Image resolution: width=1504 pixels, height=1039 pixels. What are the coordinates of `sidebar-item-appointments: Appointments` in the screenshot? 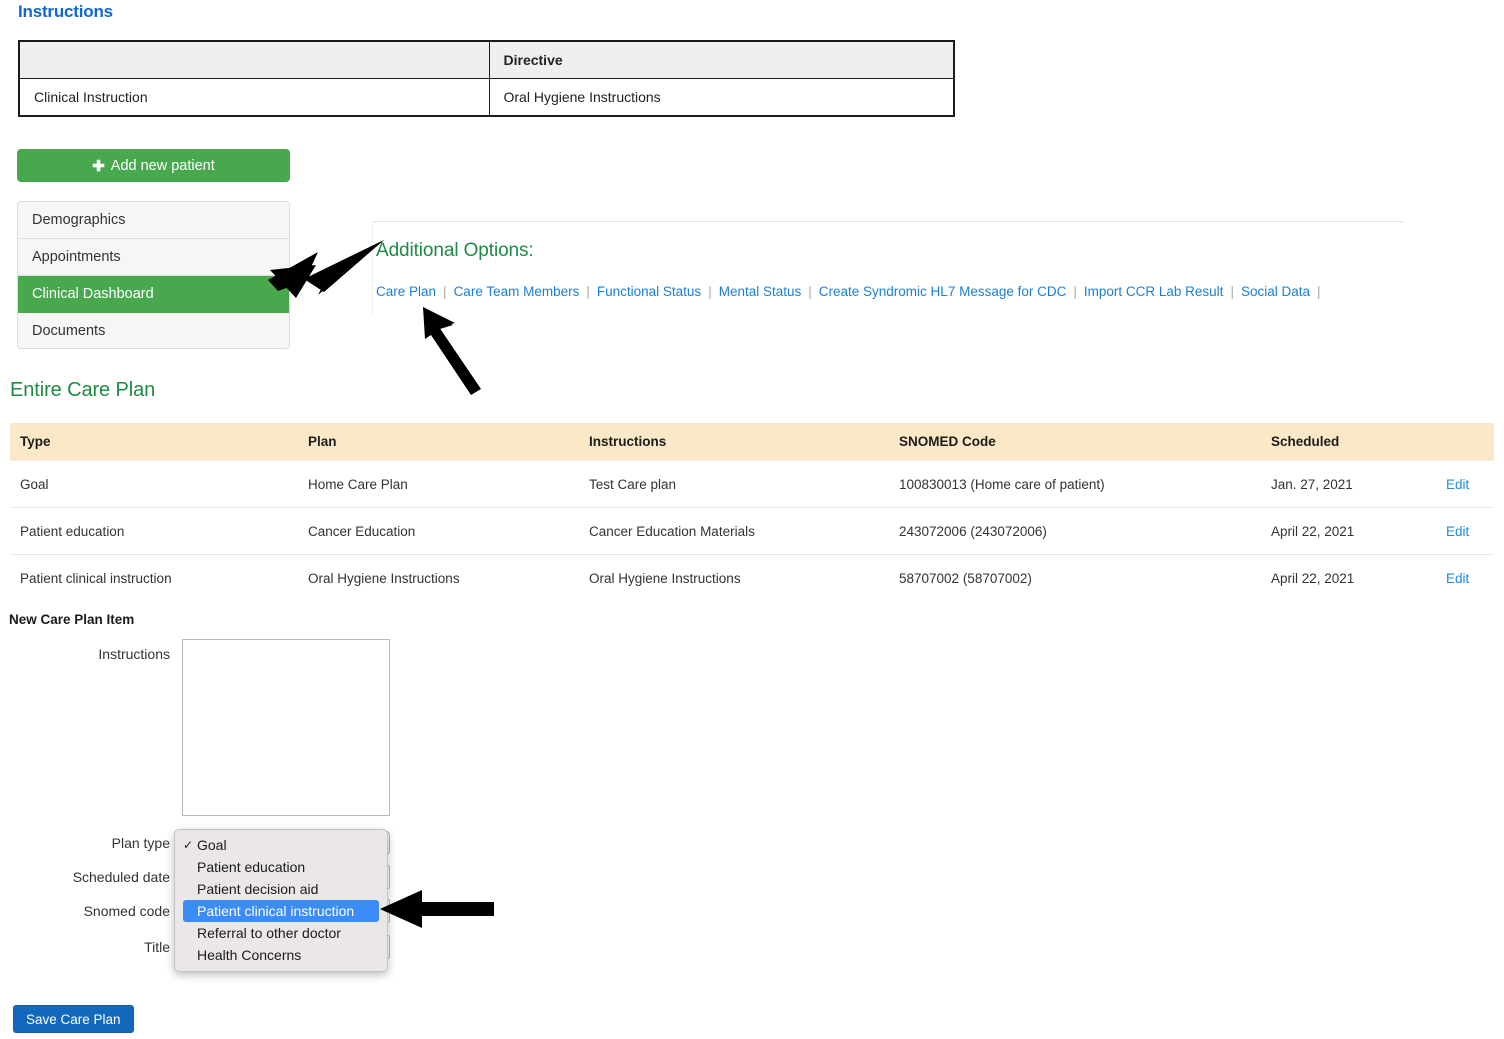 It's located at (153, 257).